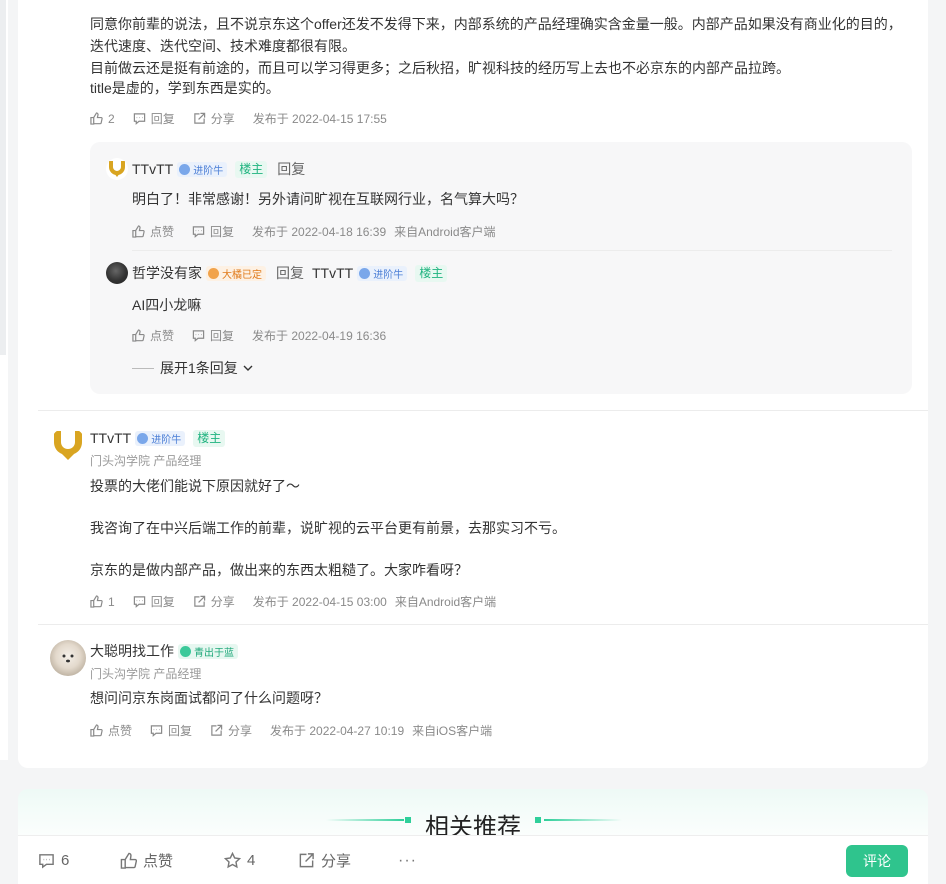 The width and height of the screenshot is (946, 884). I want to click on comment-count-button: 6, so click(53, 860).